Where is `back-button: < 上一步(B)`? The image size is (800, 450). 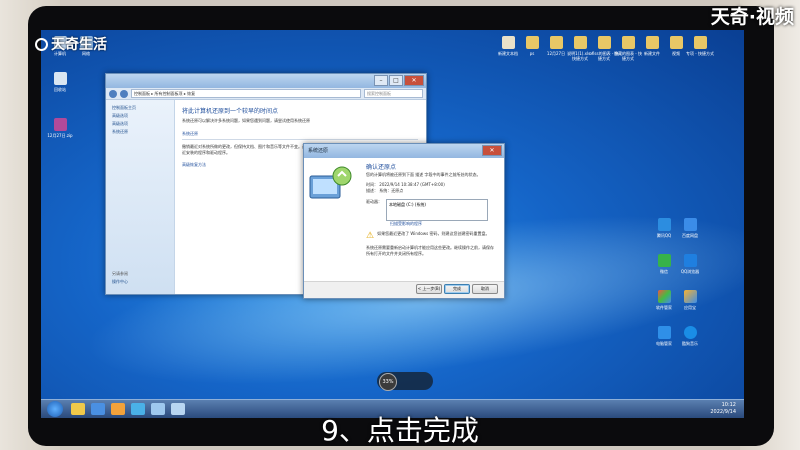
back-button: < 上一步(B) is located at coordinates (429, 289).